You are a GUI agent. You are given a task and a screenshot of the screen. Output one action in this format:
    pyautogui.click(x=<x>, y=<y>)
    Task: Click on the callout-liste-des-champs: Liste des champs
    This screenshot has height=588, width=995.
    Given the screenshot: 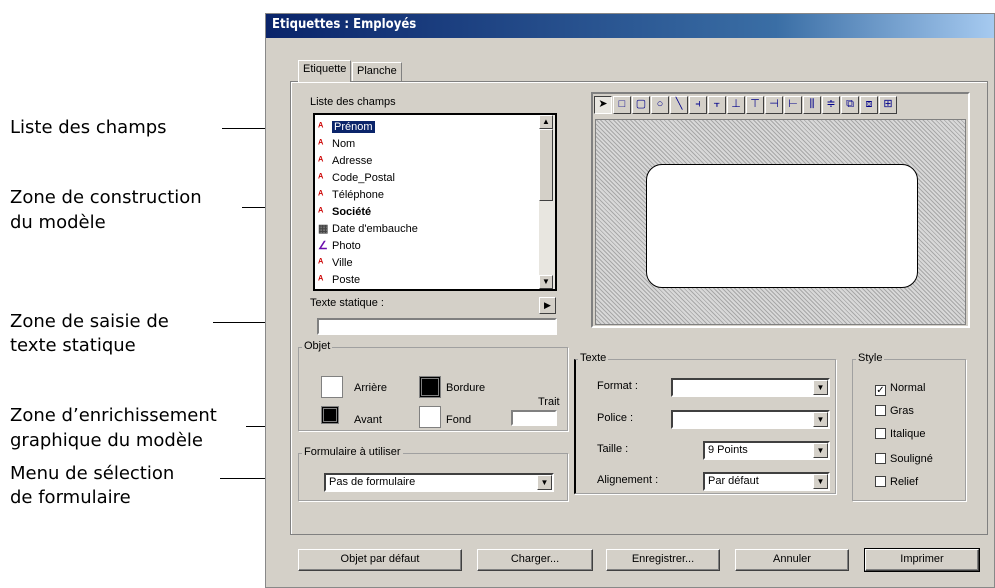 What is the action you would take?
    pyautogui.click(x=88, y=127)
    